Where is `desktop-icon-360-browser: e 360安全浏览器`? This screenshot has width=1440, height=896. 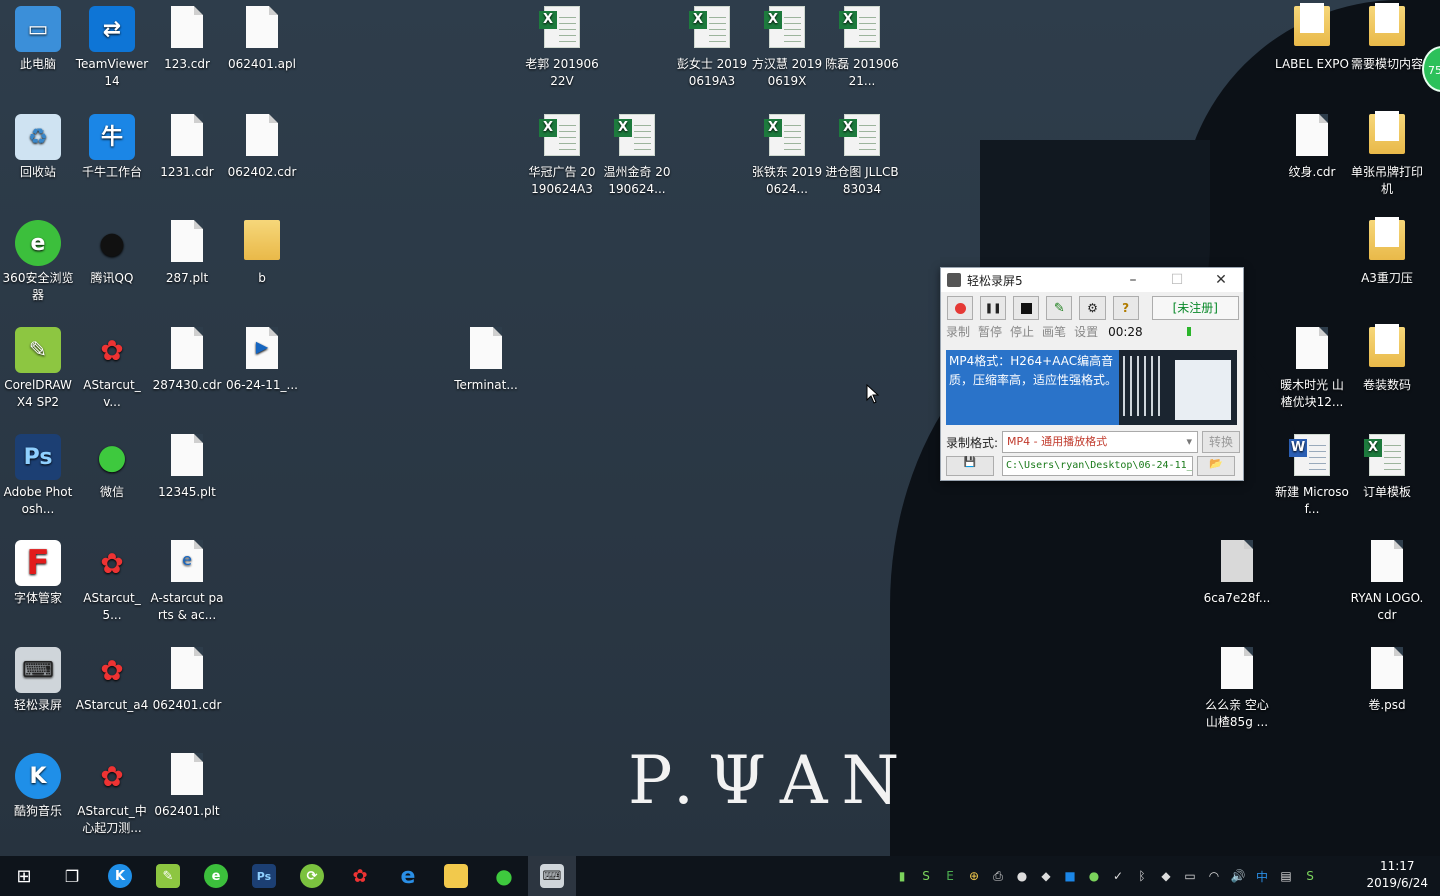 desktop-icon-360-browser: e 360安全浏览器 is located at coordinates (38, 259).